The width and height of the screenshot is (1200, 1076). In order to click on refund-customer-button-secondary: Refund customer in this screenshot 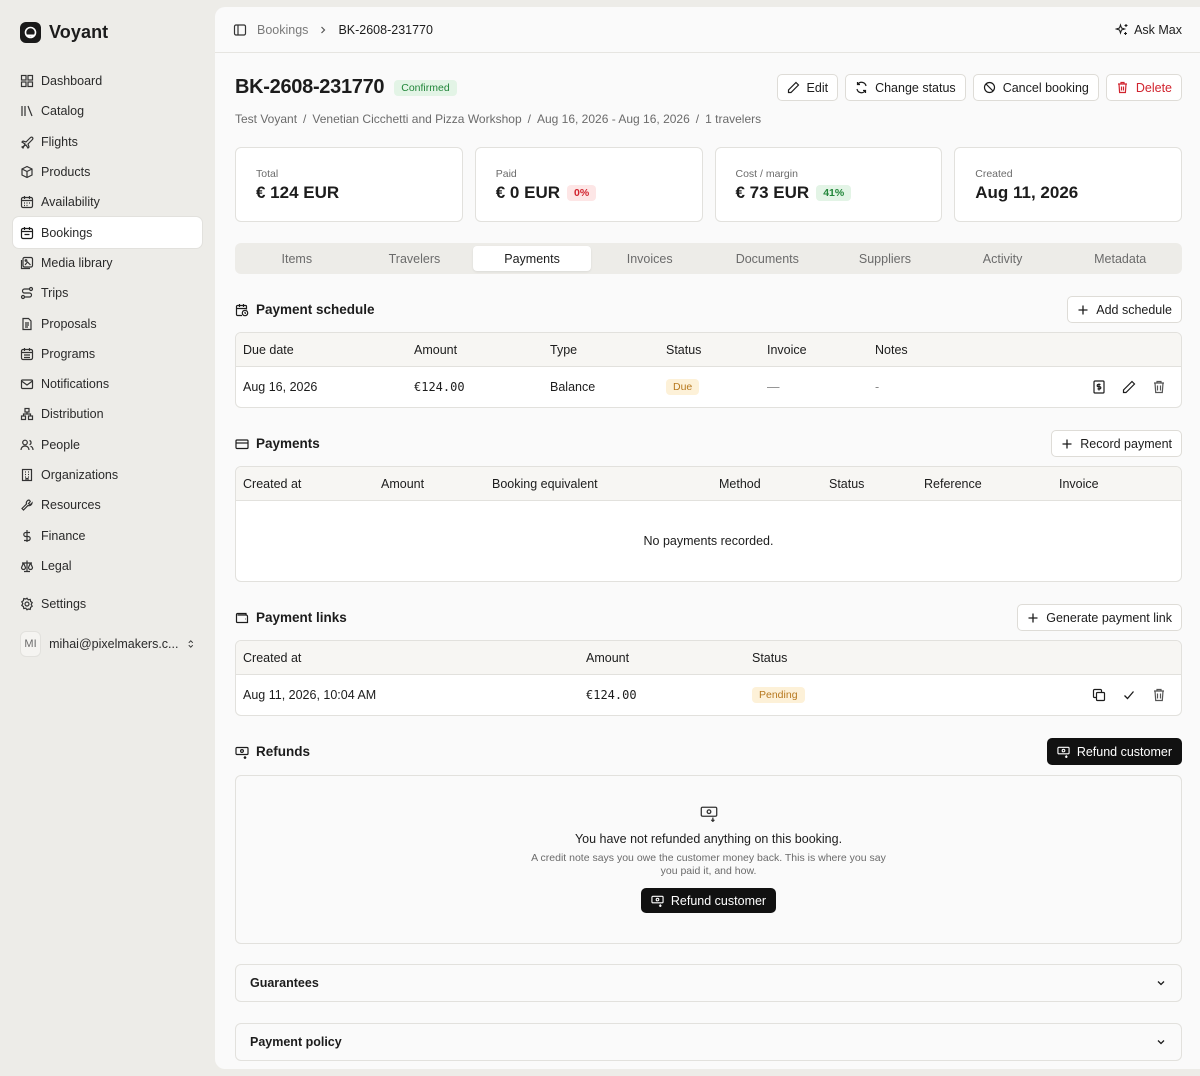, I will do `click(708, 900)`.